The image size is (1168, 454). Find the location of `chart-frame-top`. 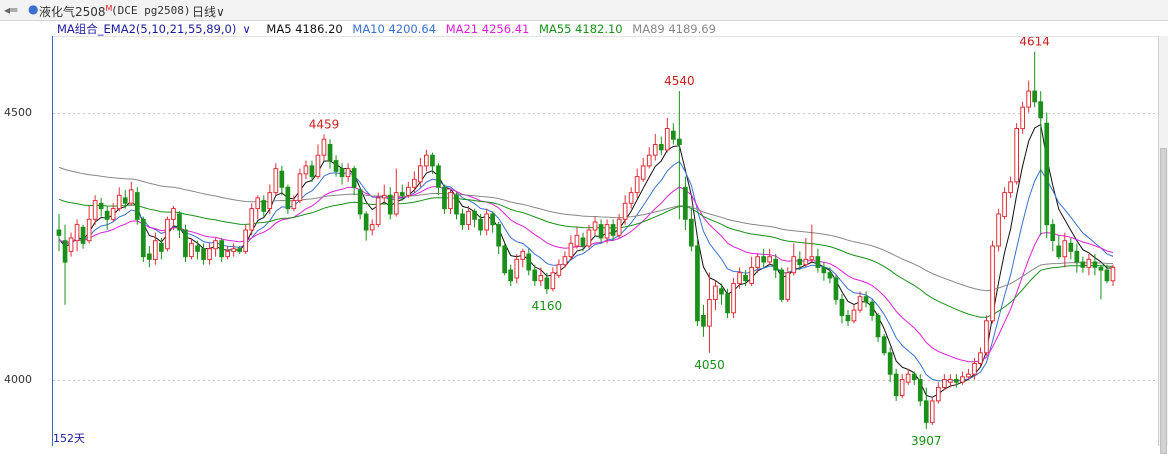

chart-frame-top is located at coordinates (607, 36).